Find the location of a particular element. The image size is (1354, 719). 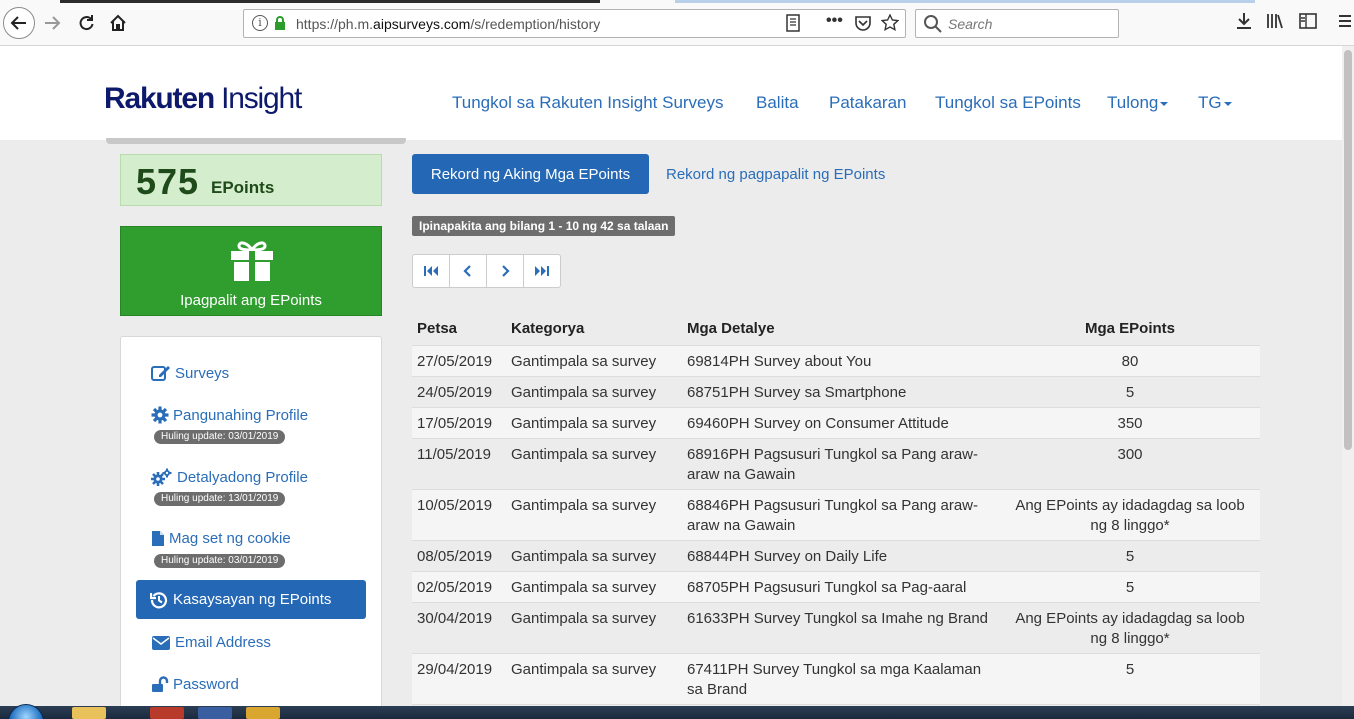

chevron-left-icon is located at coordinates (467, 271).